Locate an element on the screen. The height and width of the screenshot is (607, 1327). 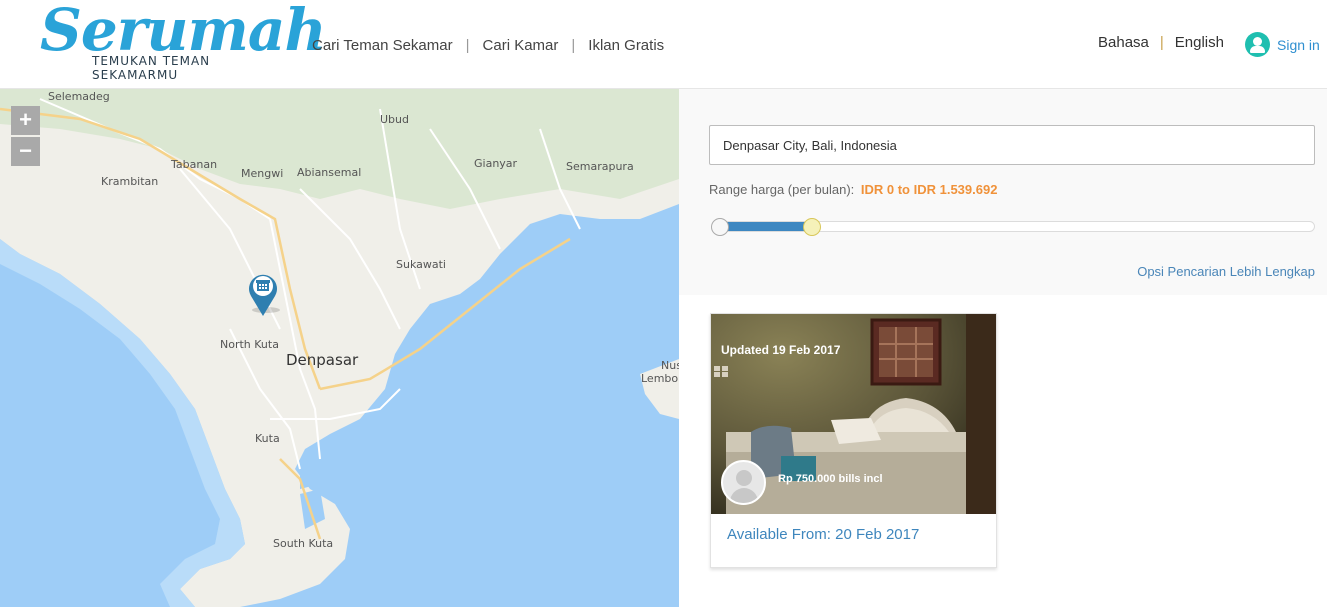
map-label-denpasar: Denpasar is located at coordinates (322, 360).